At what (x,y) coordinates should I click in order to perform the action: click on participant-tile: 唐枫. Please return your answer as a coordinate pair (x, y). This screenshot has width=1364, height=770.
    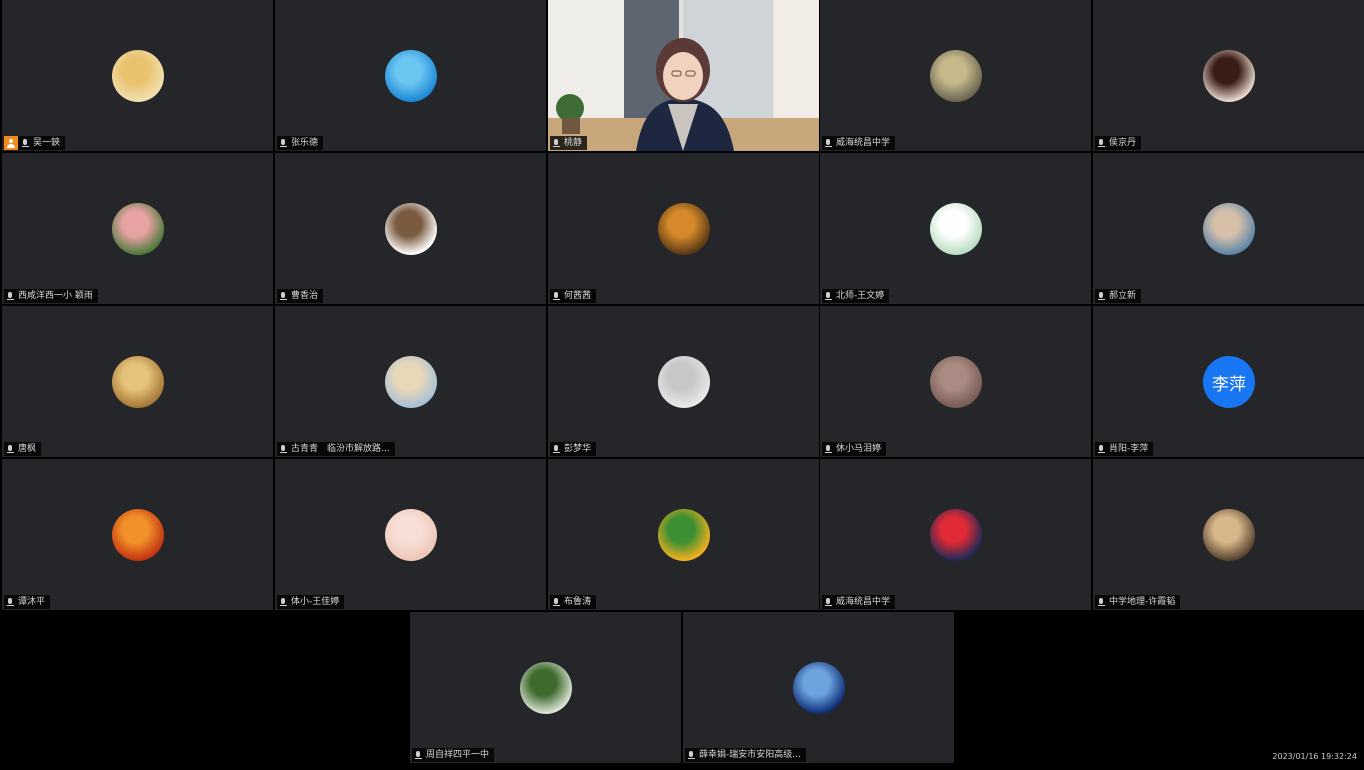
    Looking at the image, I should click on (137, 381).